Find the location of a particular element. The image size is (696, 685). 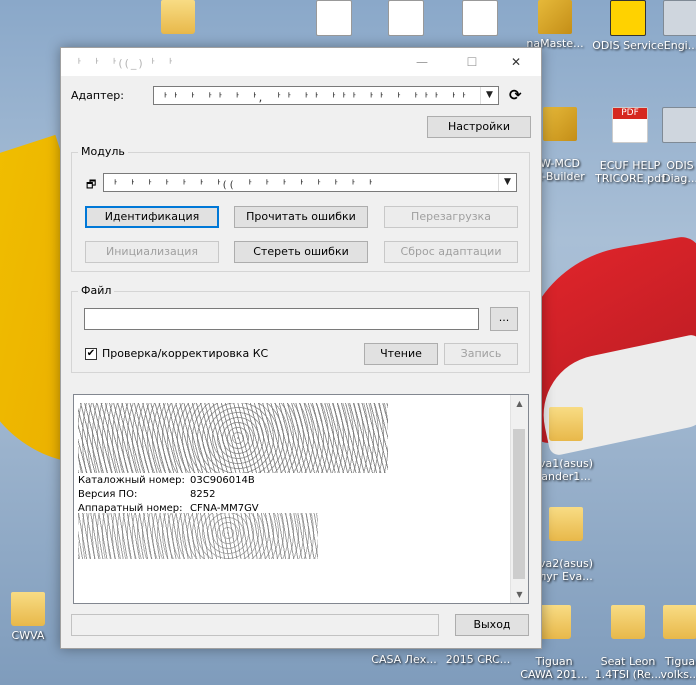

close-button: ✕ is located at coordinates (516, 62).